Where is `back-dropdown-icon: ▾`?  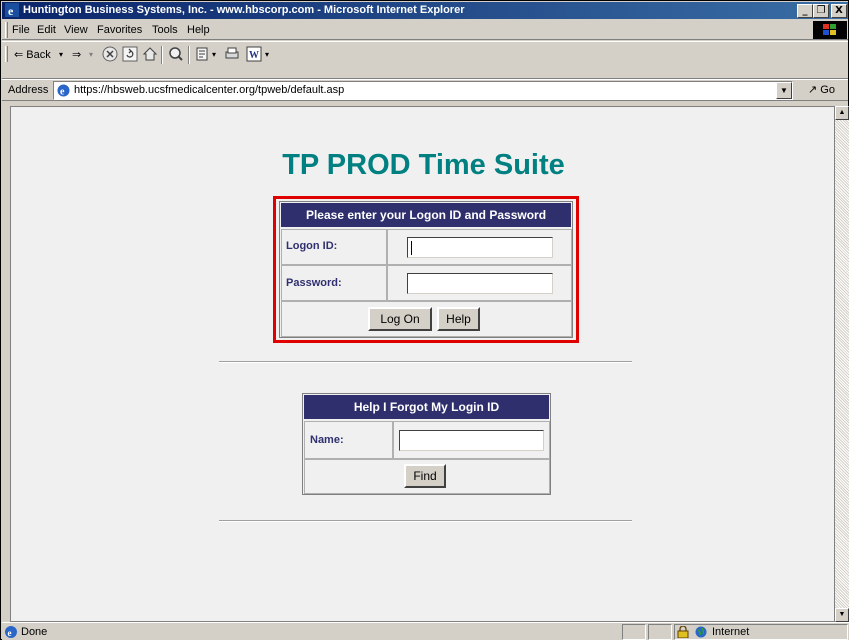 back-dropdown-icon: ▾ is located at coordinates (61, 55).